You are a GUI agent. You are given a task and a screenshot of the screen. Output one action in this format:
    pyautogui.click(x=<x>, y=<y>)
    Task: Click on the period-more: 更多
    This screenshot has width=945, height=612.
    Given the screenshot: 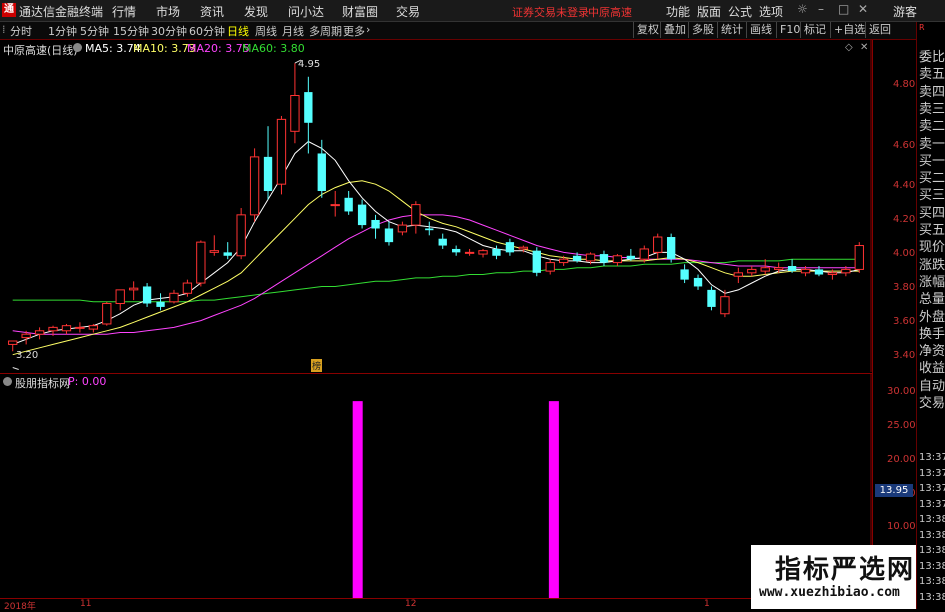 What is the action you would take?
    pyautogui.click(x=354, y=31)
    